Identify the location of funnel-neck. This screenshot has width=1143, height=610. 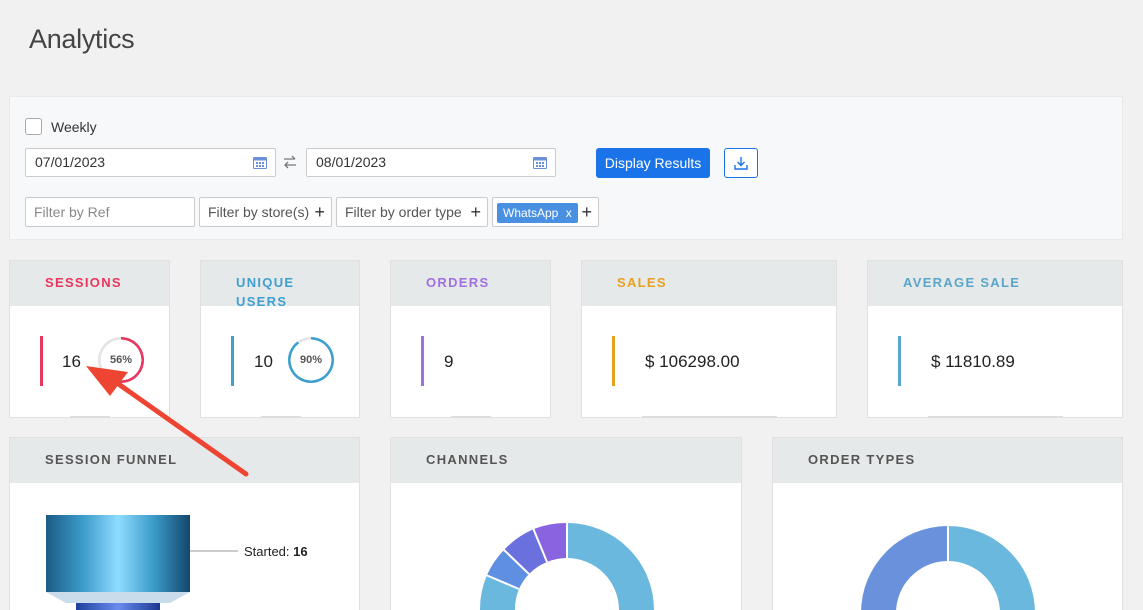
(118, 597).